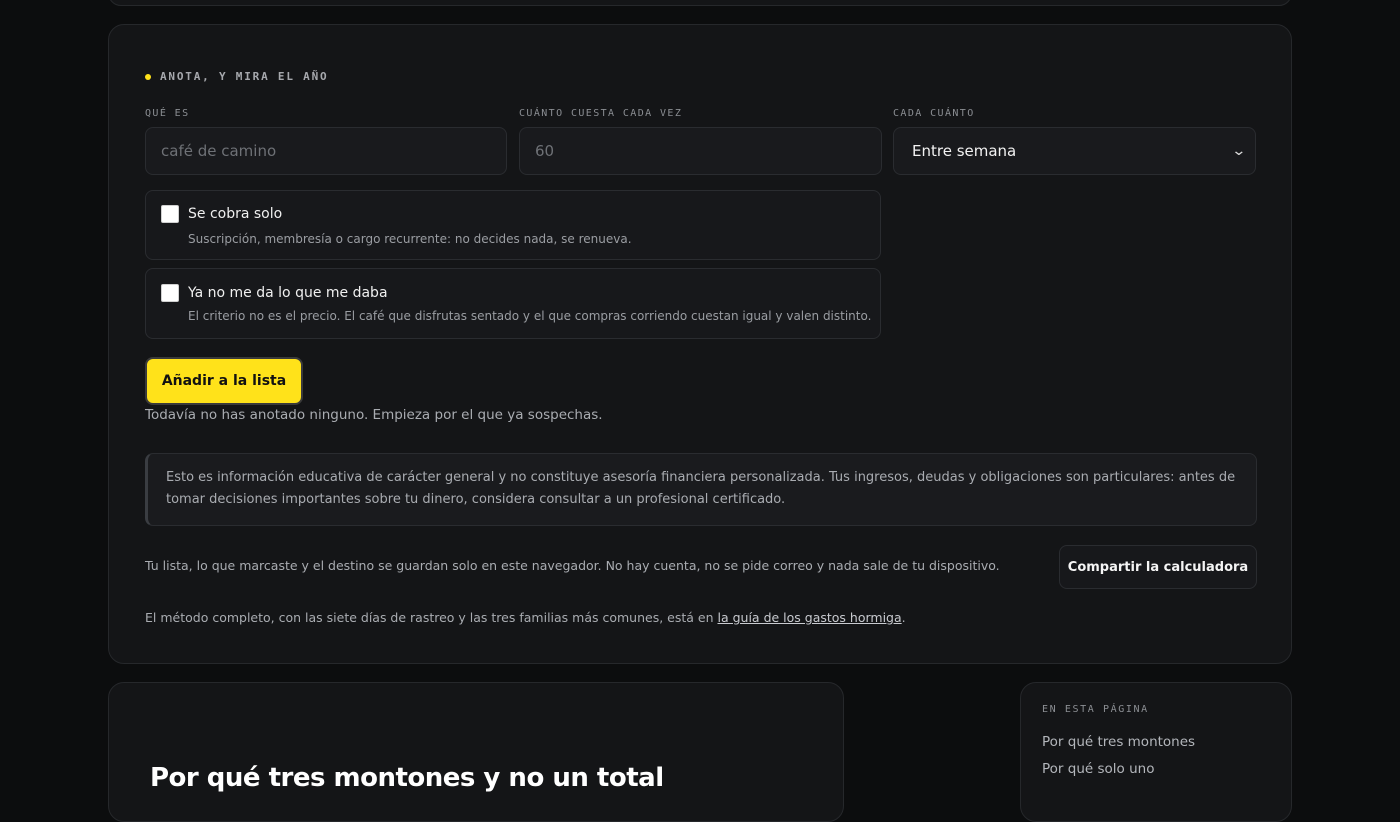 Image resolution: width=1400 pixels, height=822 pixels. I want to click on add-to-list-button: Añadir a la lista, so click(224, 381).